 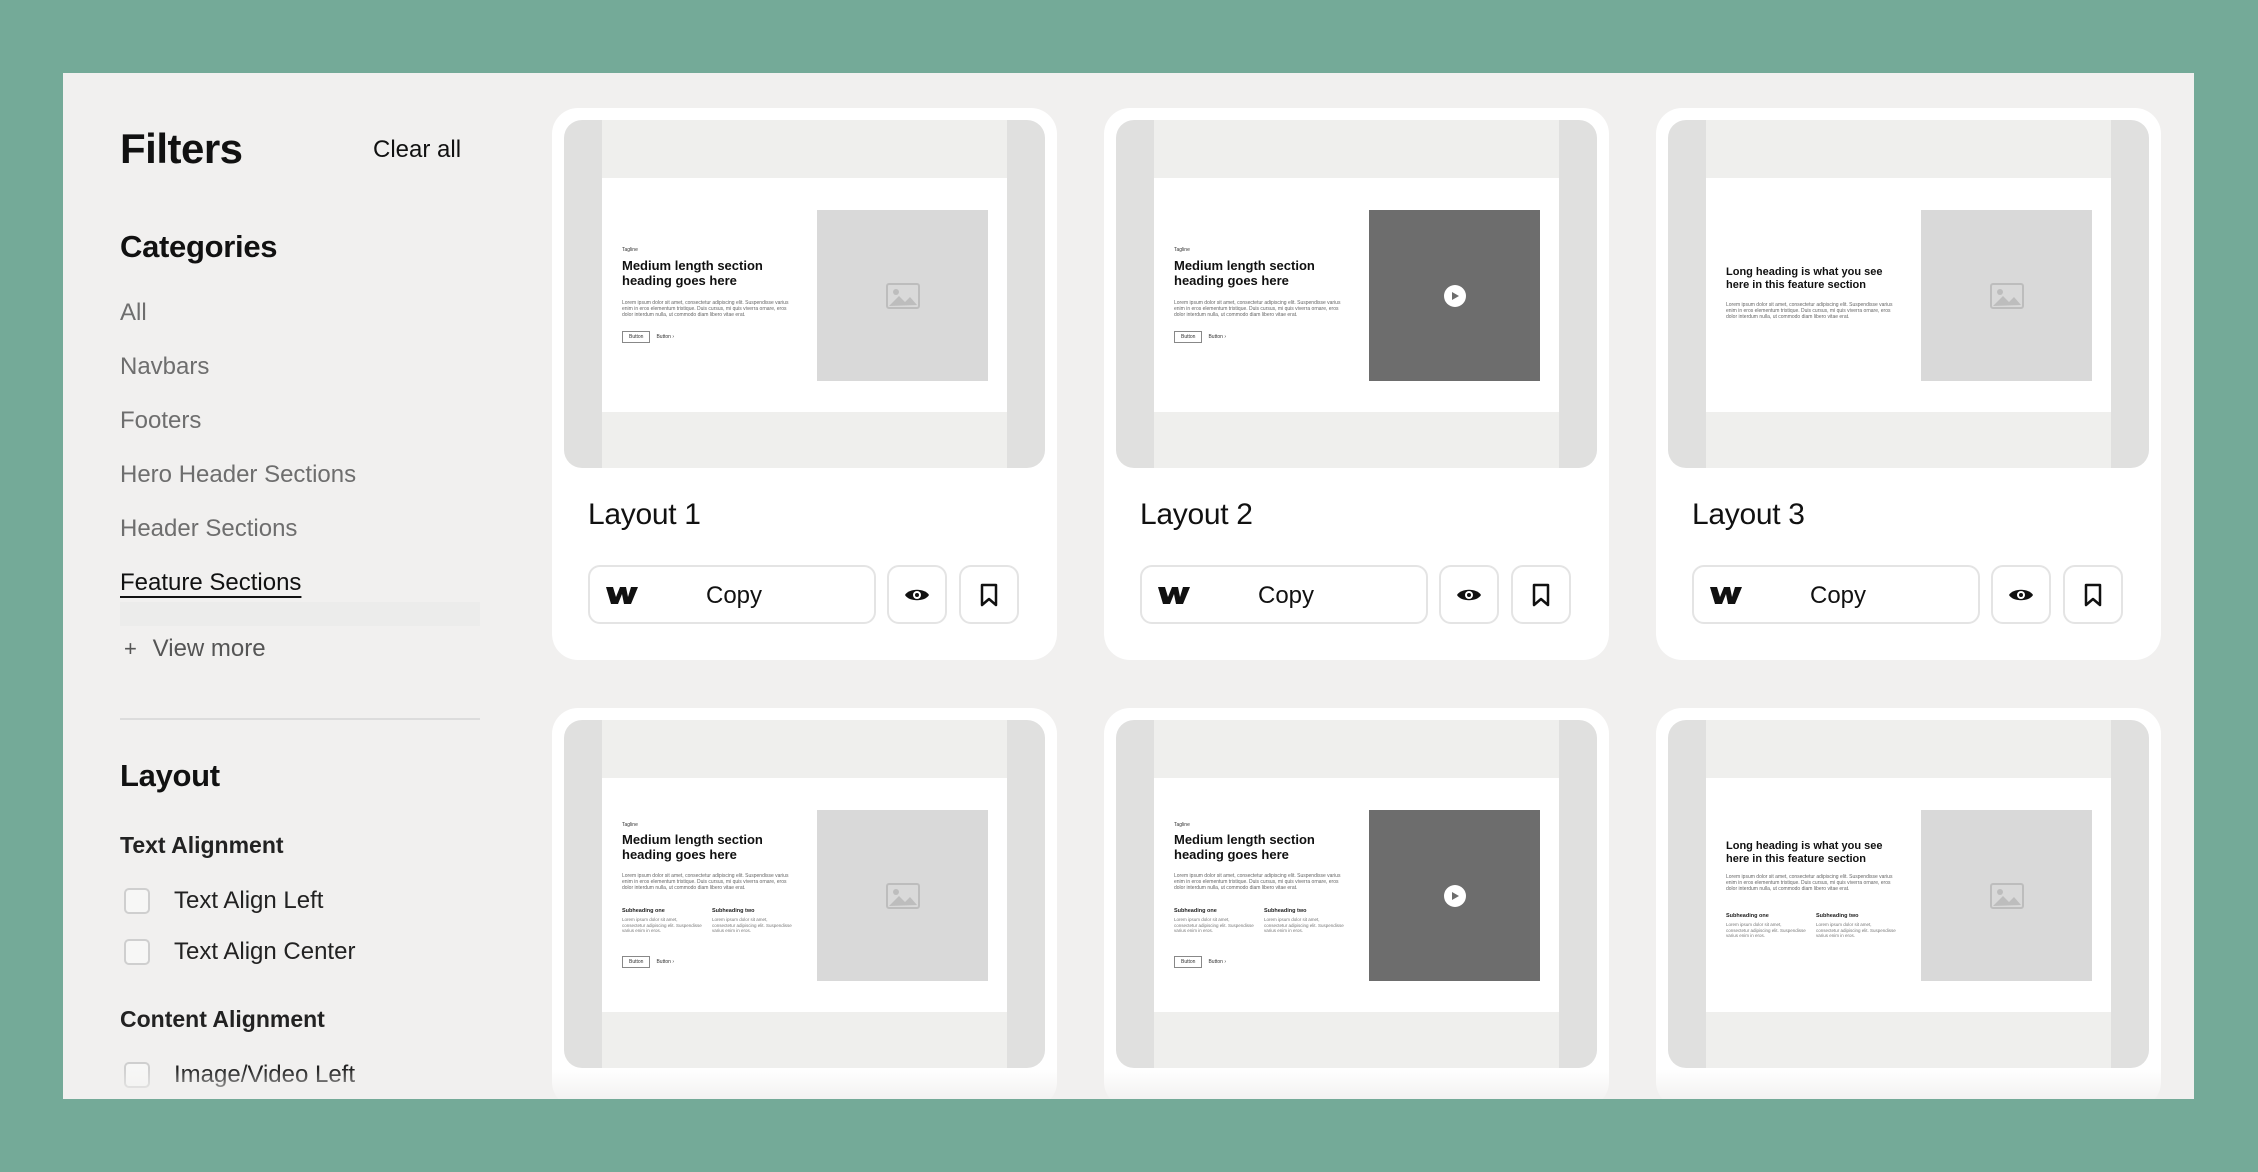 I want to click on layout-title: Layout, so click(x=170, y=775).